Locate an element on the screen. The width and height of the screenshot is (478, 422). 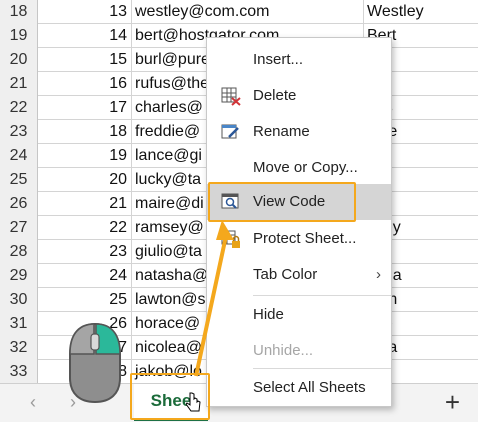
mouse-icon is located at coordinates (95, 363).